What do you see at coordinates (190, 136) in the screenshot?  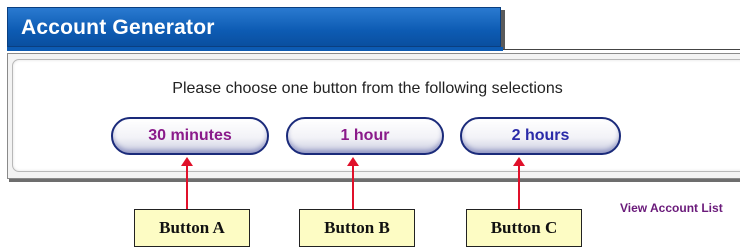 I see `30-minutes-button: 30 minutes` at bounding box center [190, 136].